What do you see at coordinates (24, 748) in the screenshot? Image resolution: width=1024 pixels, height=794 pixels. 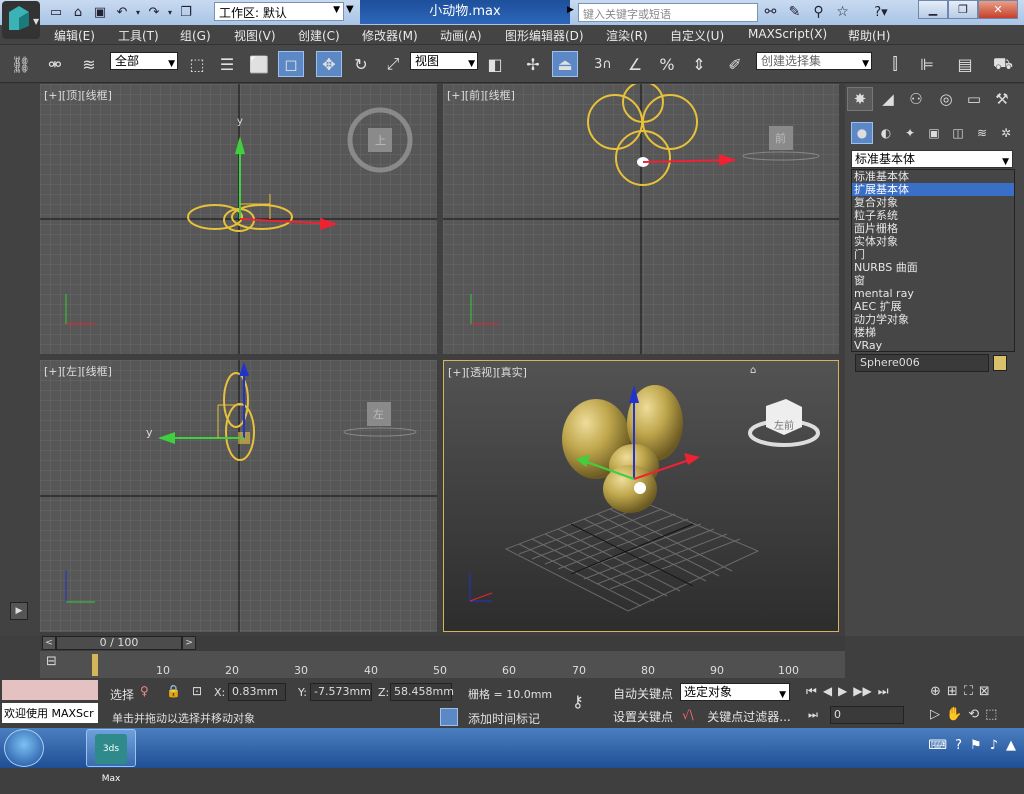 I see `start-button` at bounding box center [24, 748].